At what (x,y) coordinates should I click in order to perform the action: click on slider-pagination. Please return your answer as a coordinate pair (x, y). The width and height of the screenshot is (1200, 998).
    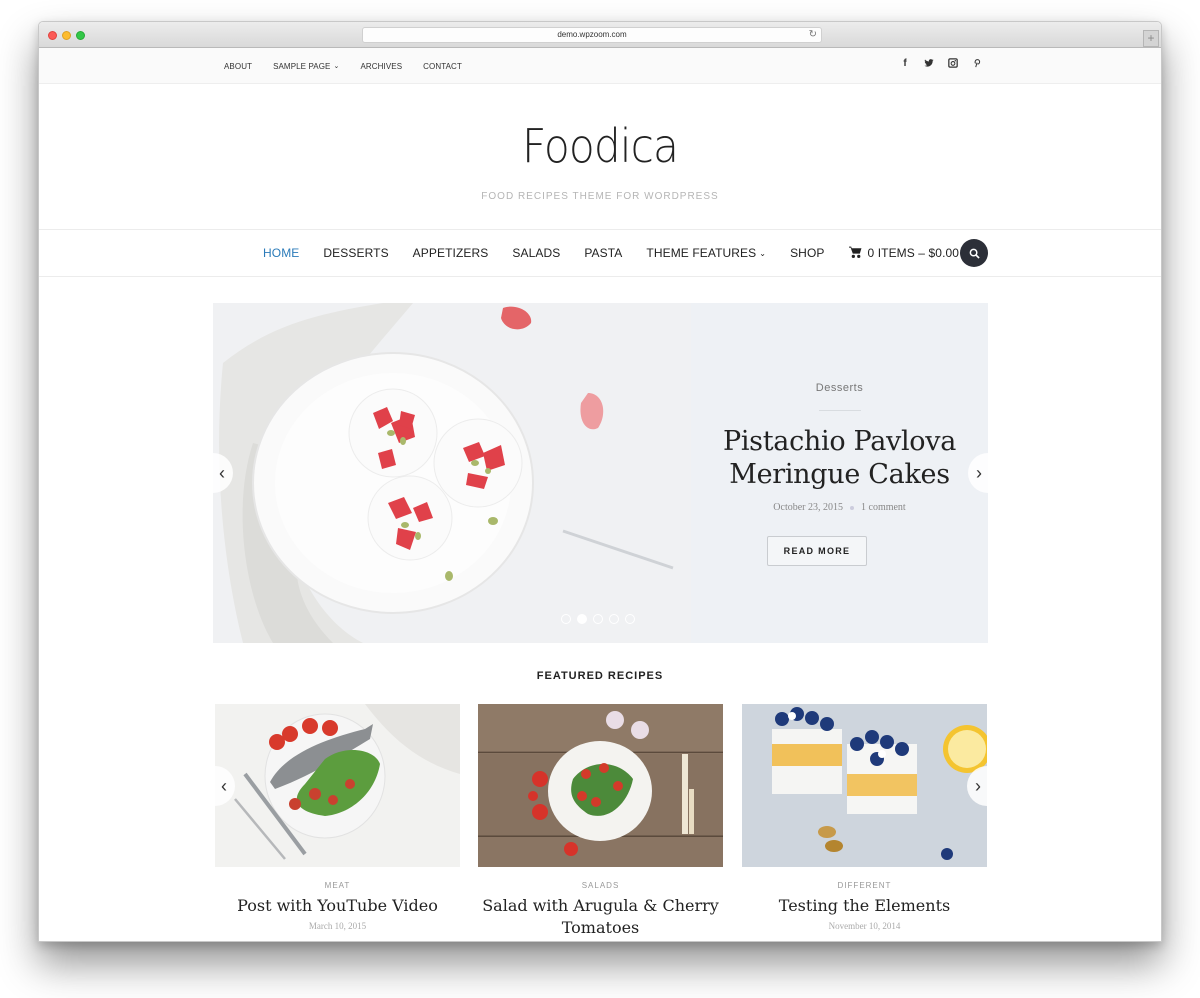
    Looking at the image, I should click on (601, 619).